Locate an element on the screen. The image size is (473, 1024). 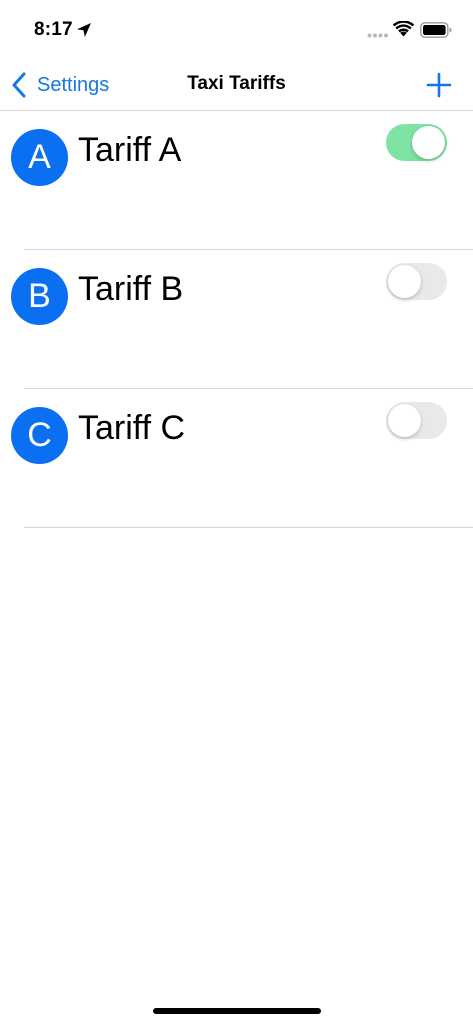
avatar-initial: A is located at coordinates (39, 157).